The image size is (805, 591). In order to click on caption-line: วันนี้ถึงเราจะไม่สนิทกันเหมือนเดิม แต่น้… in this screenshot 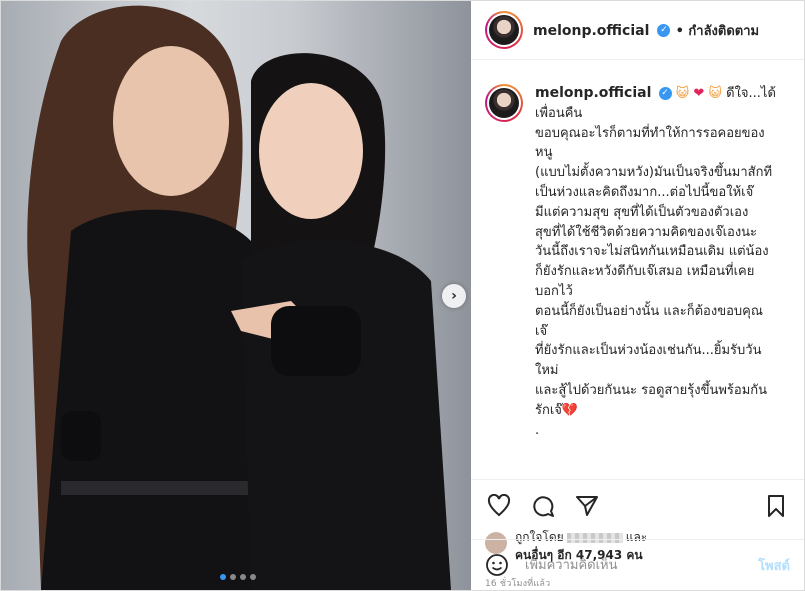, I will do `click(652, 252)`.